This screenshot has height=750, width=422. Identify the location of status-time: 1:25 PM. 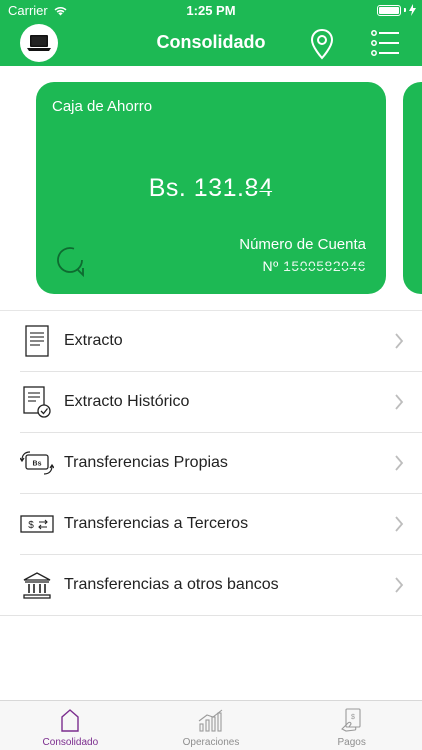
(211, 10).